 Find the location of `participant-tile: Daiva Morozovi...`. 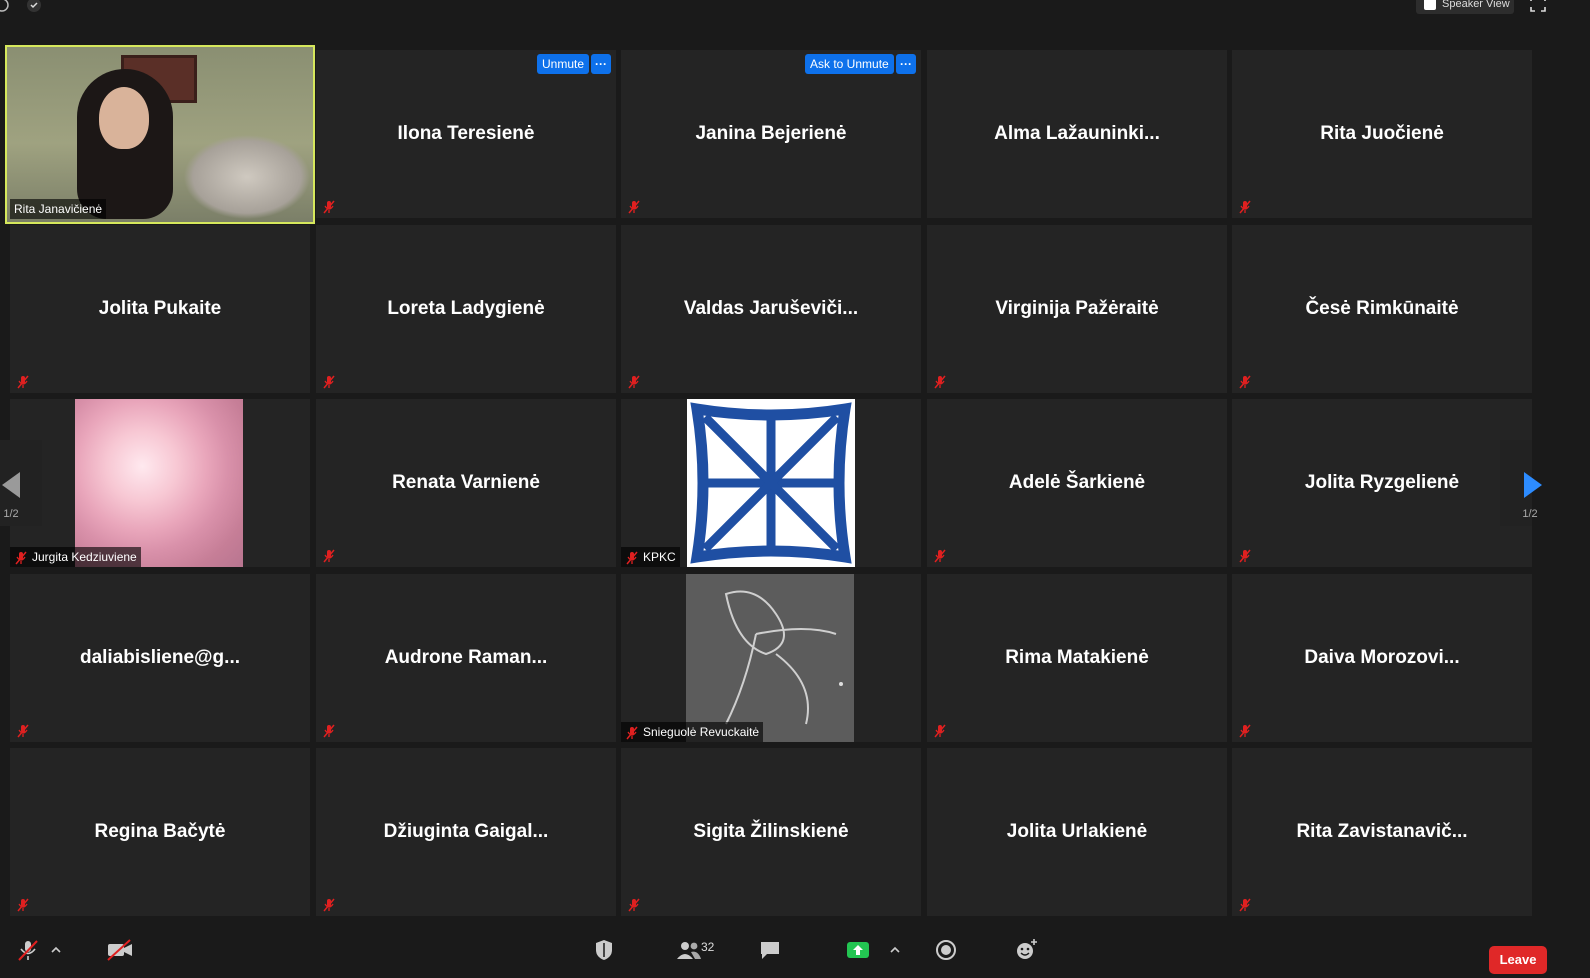

participant-tile: Daiva Morozovi... is located at coordinates (1382, 658).